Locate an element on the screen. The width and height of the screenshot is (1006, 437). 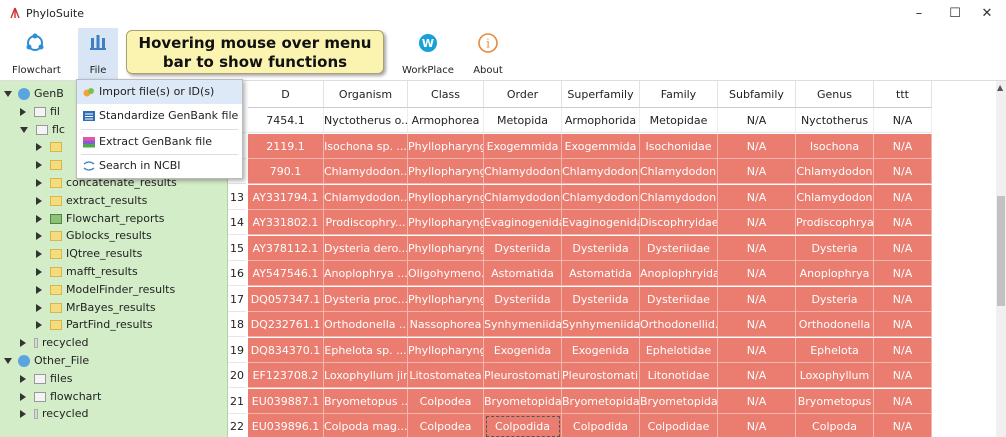
table-cell: Prodiscophrya is located at coordinates (835, 222).